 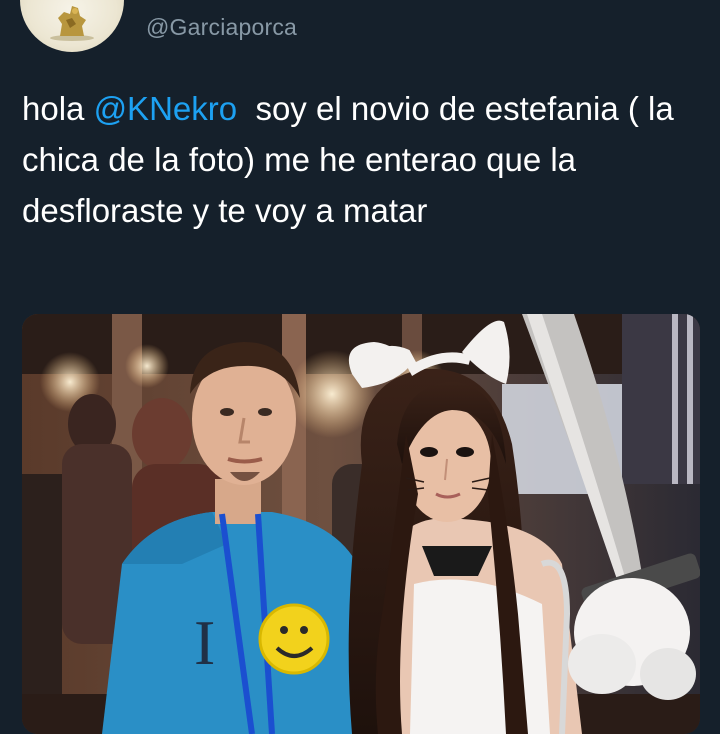 What do you see at coordinates (360, 30) in the screenshot?
I see `tweet-header: @Garciaporca` at bounding box center [360, 30].